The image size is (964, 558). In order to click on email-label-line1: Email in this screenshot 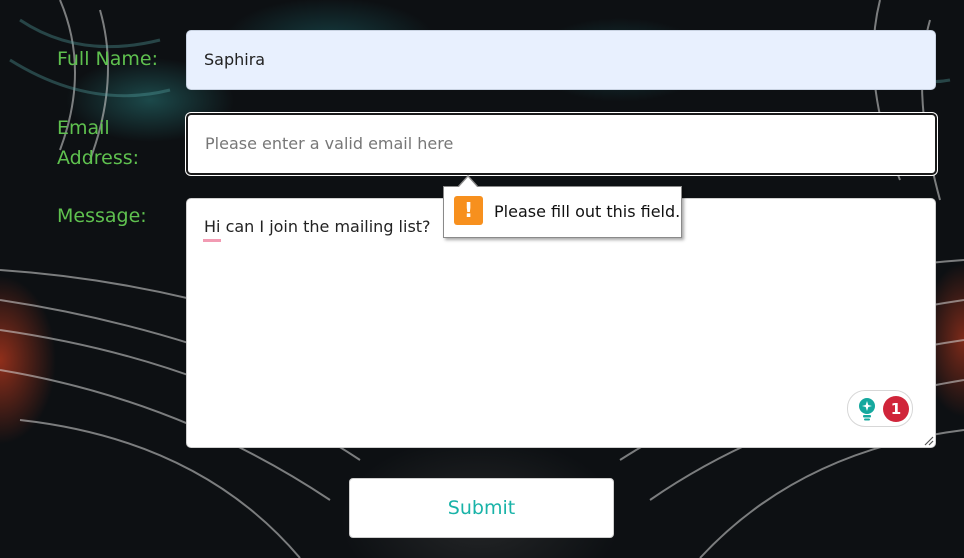, I will do `click(83, 128)`.